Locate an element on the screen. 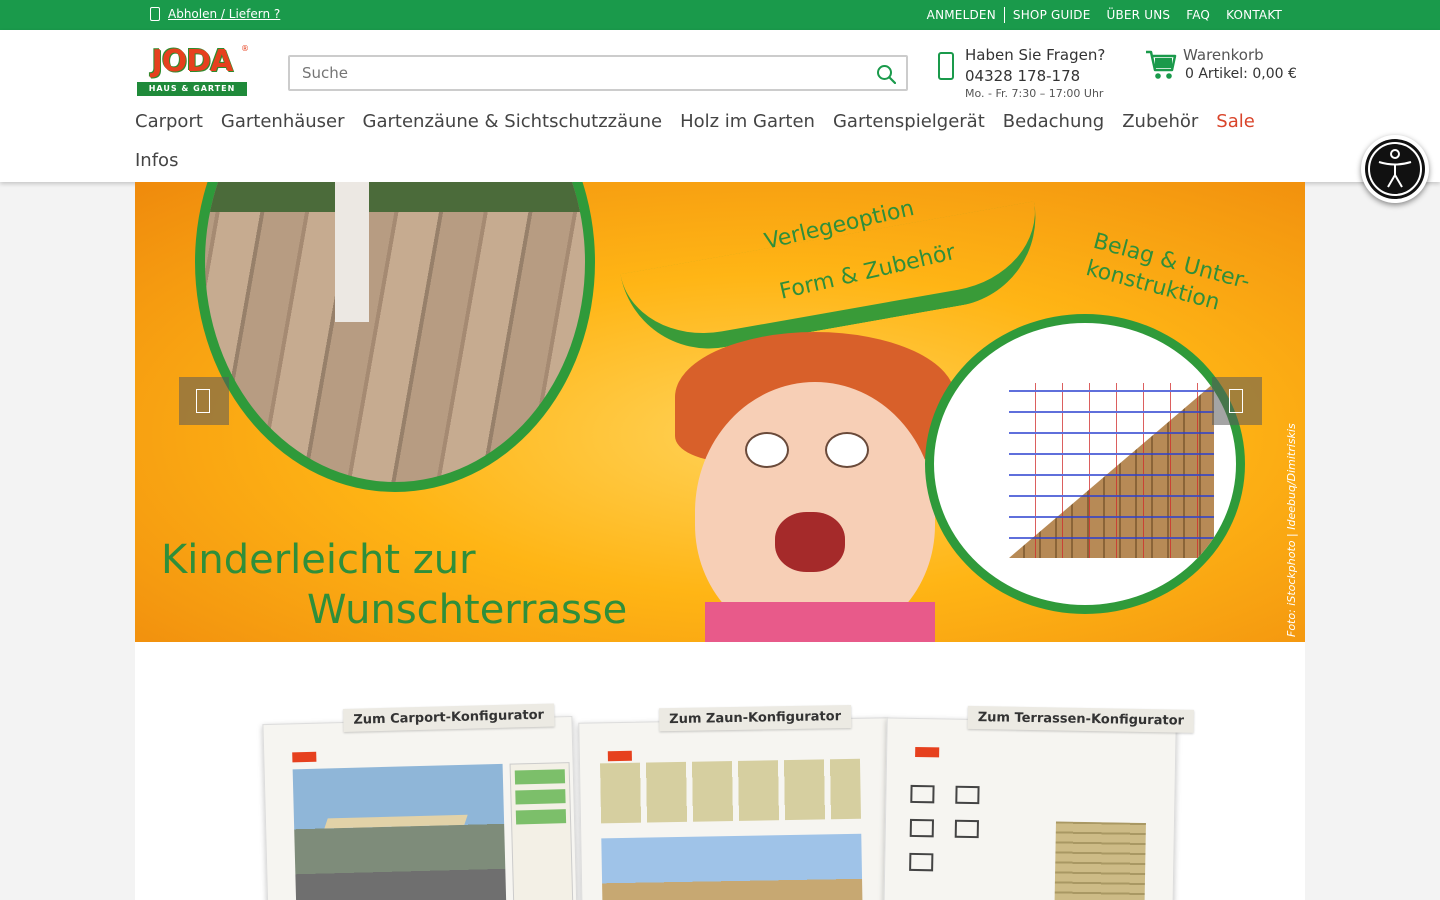 The width and height of the screenshot is (1440, 900). birch-trunk is located at coordinates (352, 252).